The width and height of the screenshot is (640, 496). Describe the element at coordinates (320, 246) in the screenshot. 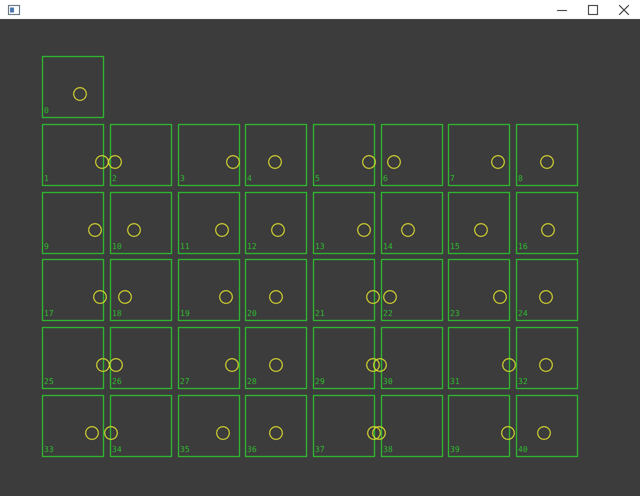

I see `square-number: 13` at that location.